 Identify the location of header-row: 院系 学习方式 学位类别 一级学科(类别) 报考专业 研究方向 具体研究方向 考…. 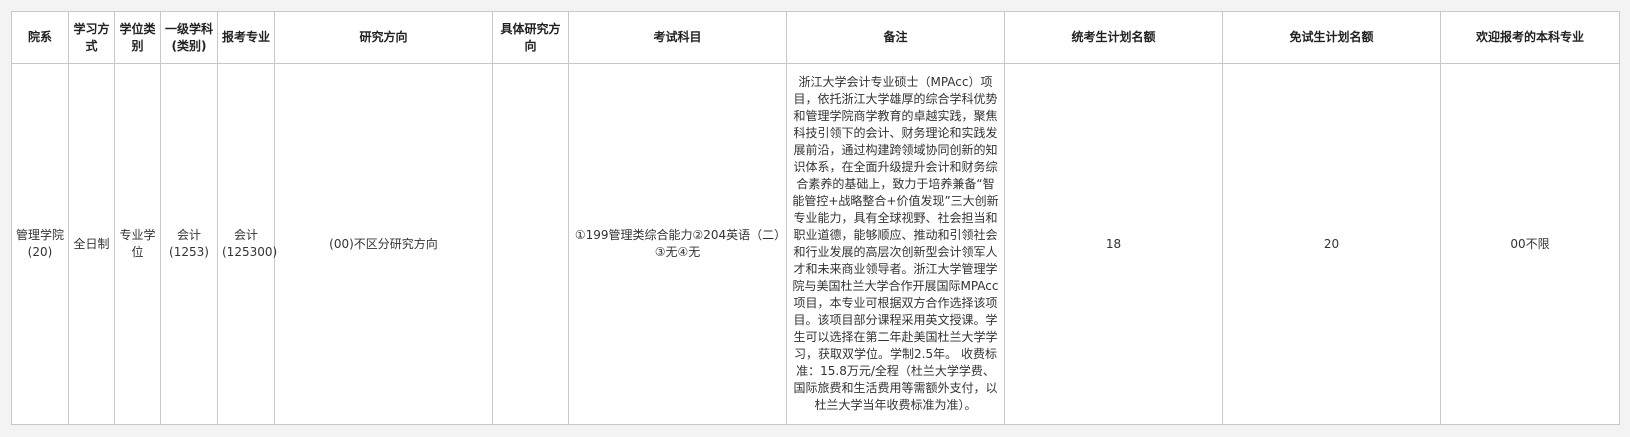
(815, 37).